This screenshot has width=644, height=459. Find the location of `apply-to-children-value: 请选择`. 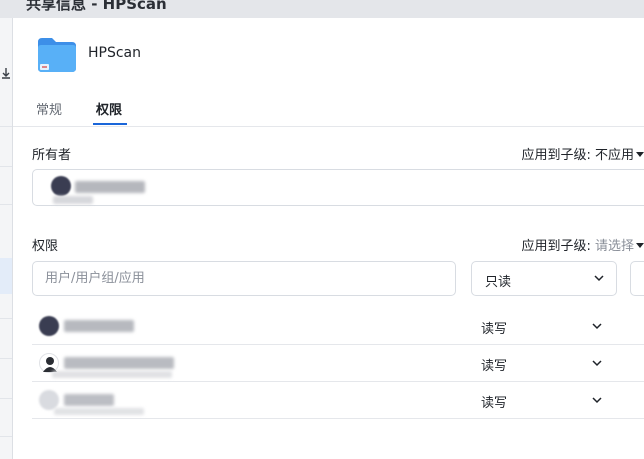

apply-to-children-value: 请选择 is located at coordinates (614, 246).